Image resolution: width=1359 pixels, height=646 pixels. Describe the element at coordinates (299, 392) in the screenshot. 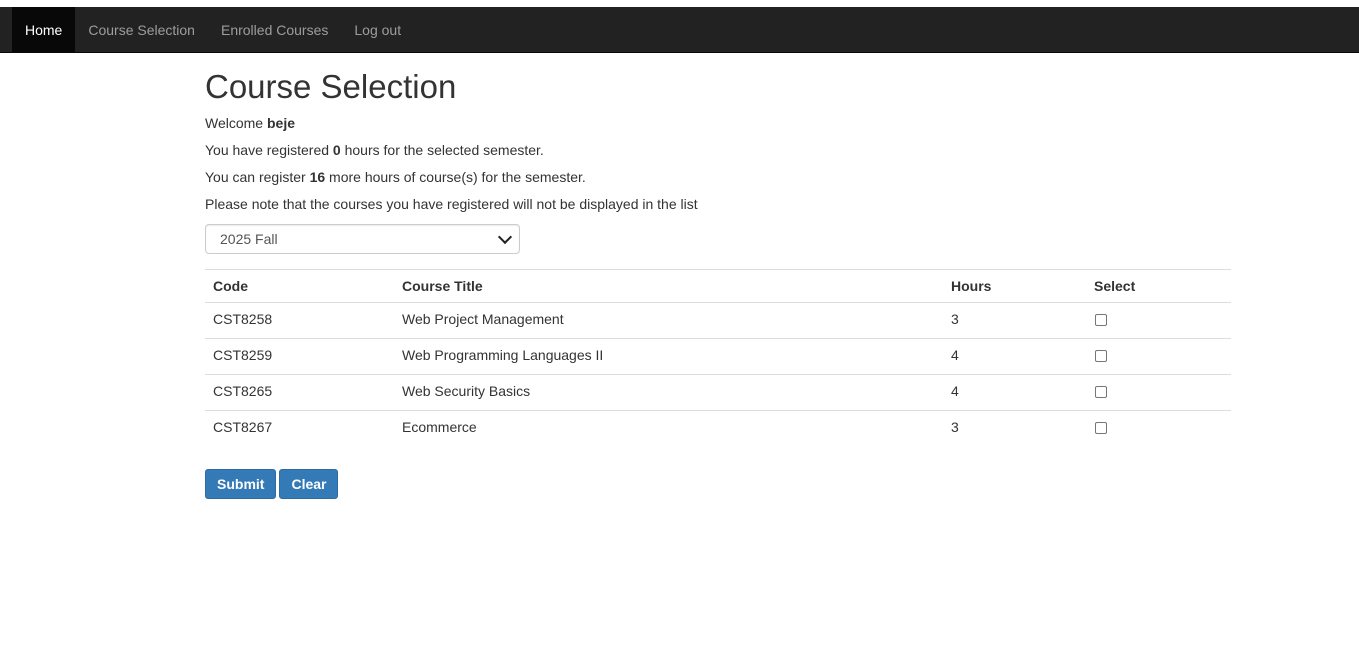

I see `course-code: CST8265` at that location.